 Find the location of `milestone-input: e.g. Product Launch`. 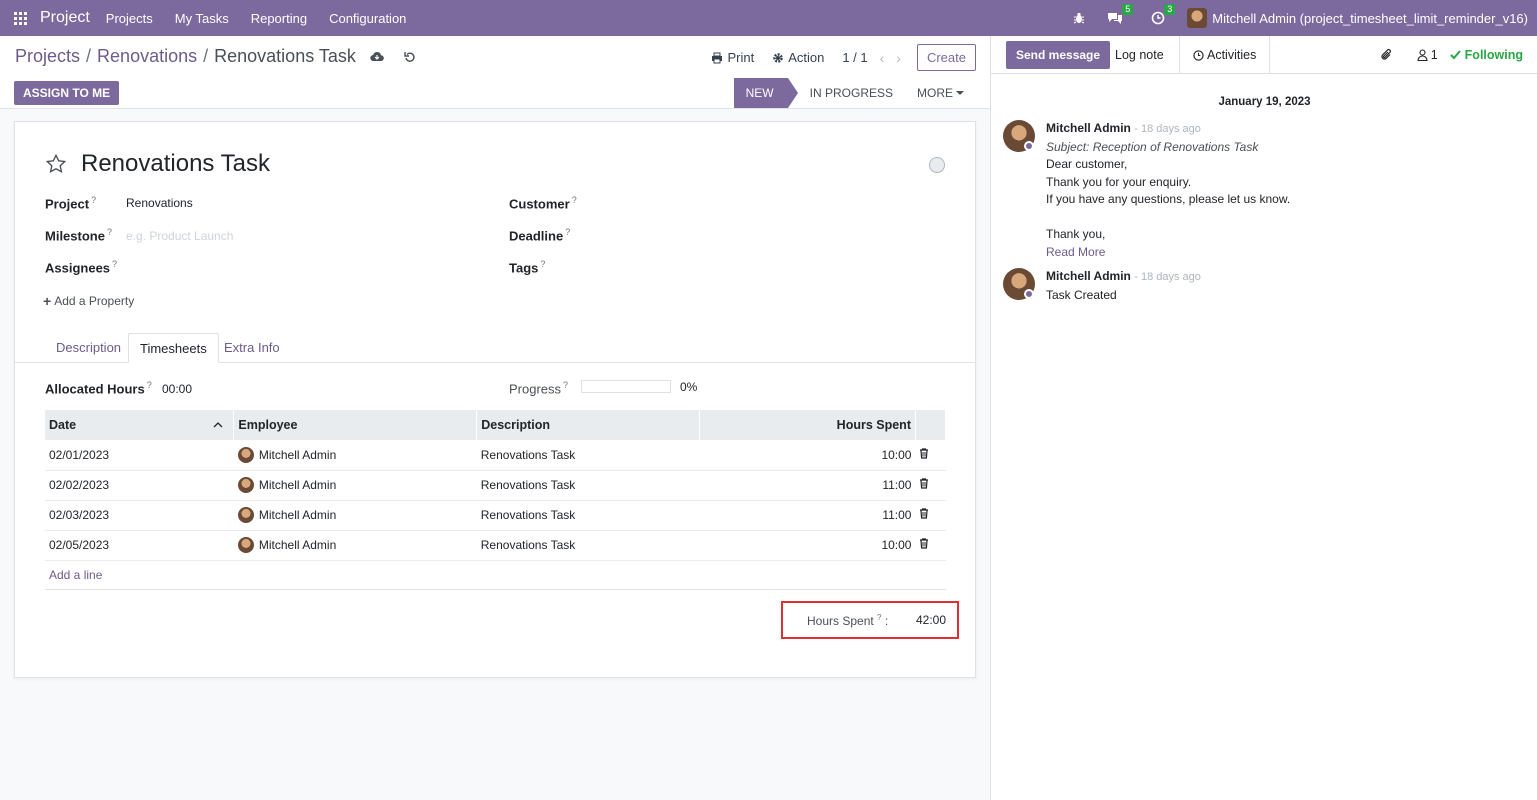

milestone-input: e.g. Product Launch is located at coordinates (179, 236).